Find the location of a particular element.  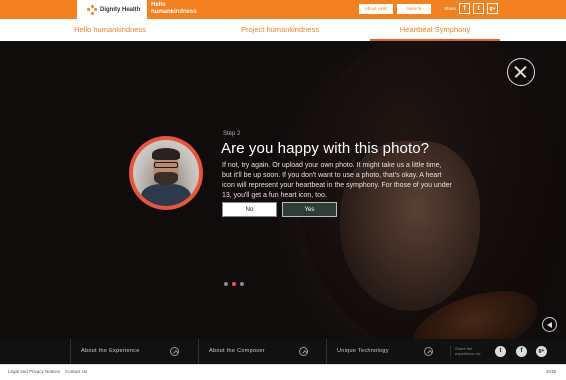

footer-item-label: About the Composer is located at coordinates (237, 351).